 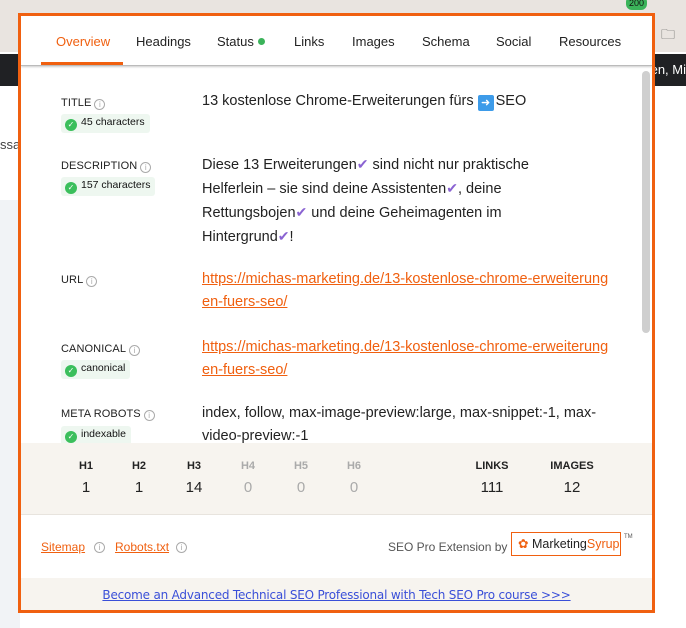 I want to click on tab-overview: Overview, so click(x=83, y=41).